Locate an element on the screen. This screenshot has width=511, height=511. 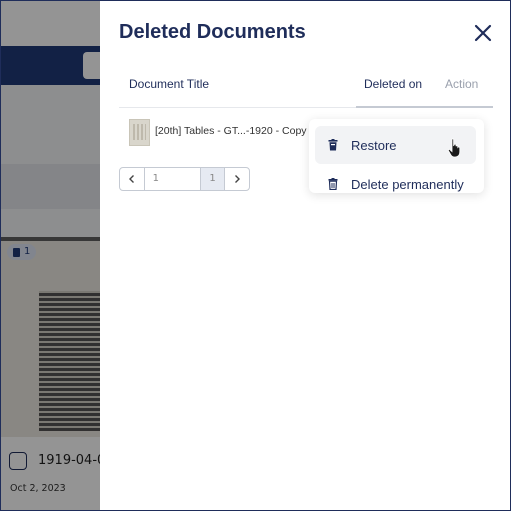
close-icon is located at coordinates (483, 33).